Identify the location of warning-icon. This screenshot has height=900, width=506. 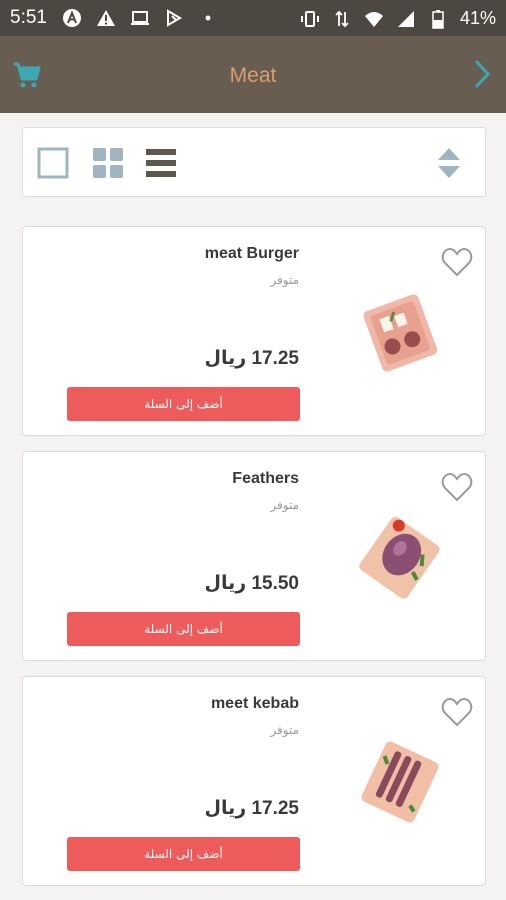
(106, 18).